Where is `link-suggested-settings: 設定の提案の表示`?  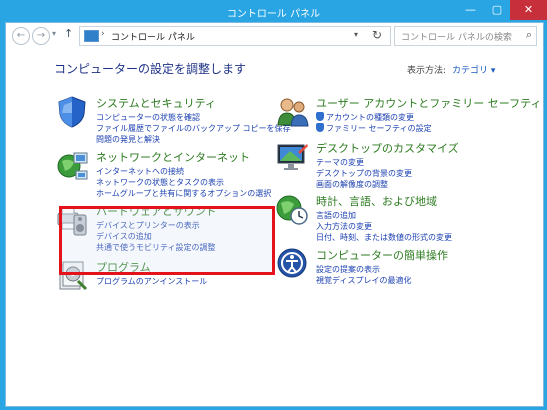
link-suggested-settings: 設定の提案の表示 is located at coordinates (348, 269).